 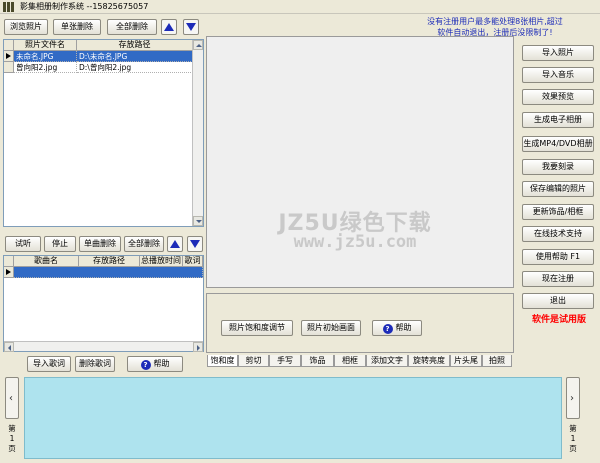 I want to click on notice-line-1: 没有注册用户最多能处理8张相片,超过, so click(x=495, y=21).